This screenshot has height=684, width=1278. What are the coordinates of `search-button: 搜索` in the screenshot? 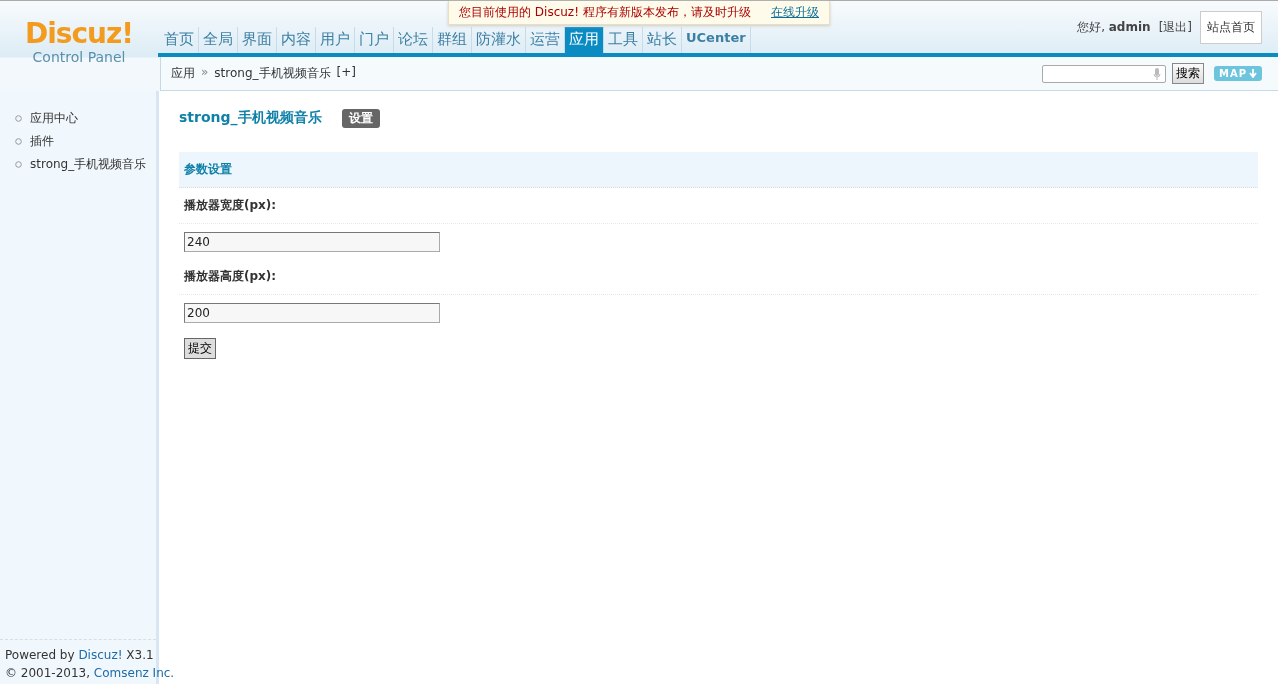 It's located at (1187, 73).